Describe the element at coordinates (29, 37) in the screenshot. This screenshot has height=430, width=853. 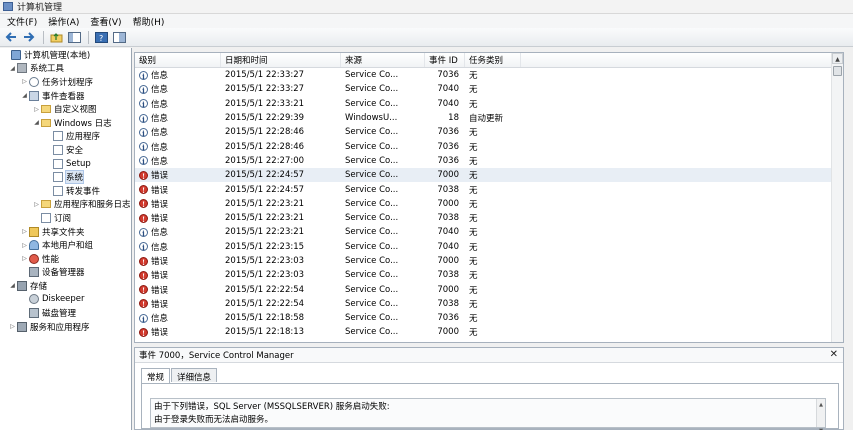
I see `forward-arrow-icon` at that location.